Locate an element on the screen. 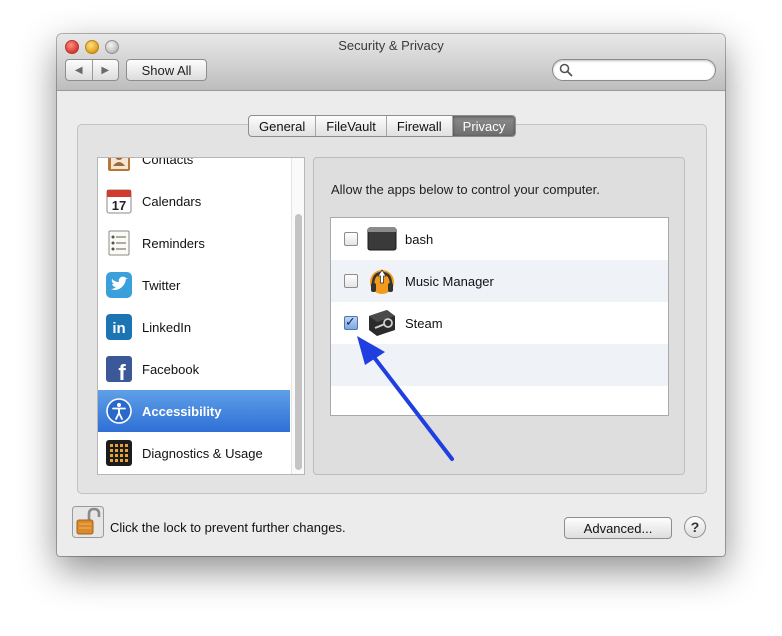  app-name: Steam is located at coordinates (424, 323).